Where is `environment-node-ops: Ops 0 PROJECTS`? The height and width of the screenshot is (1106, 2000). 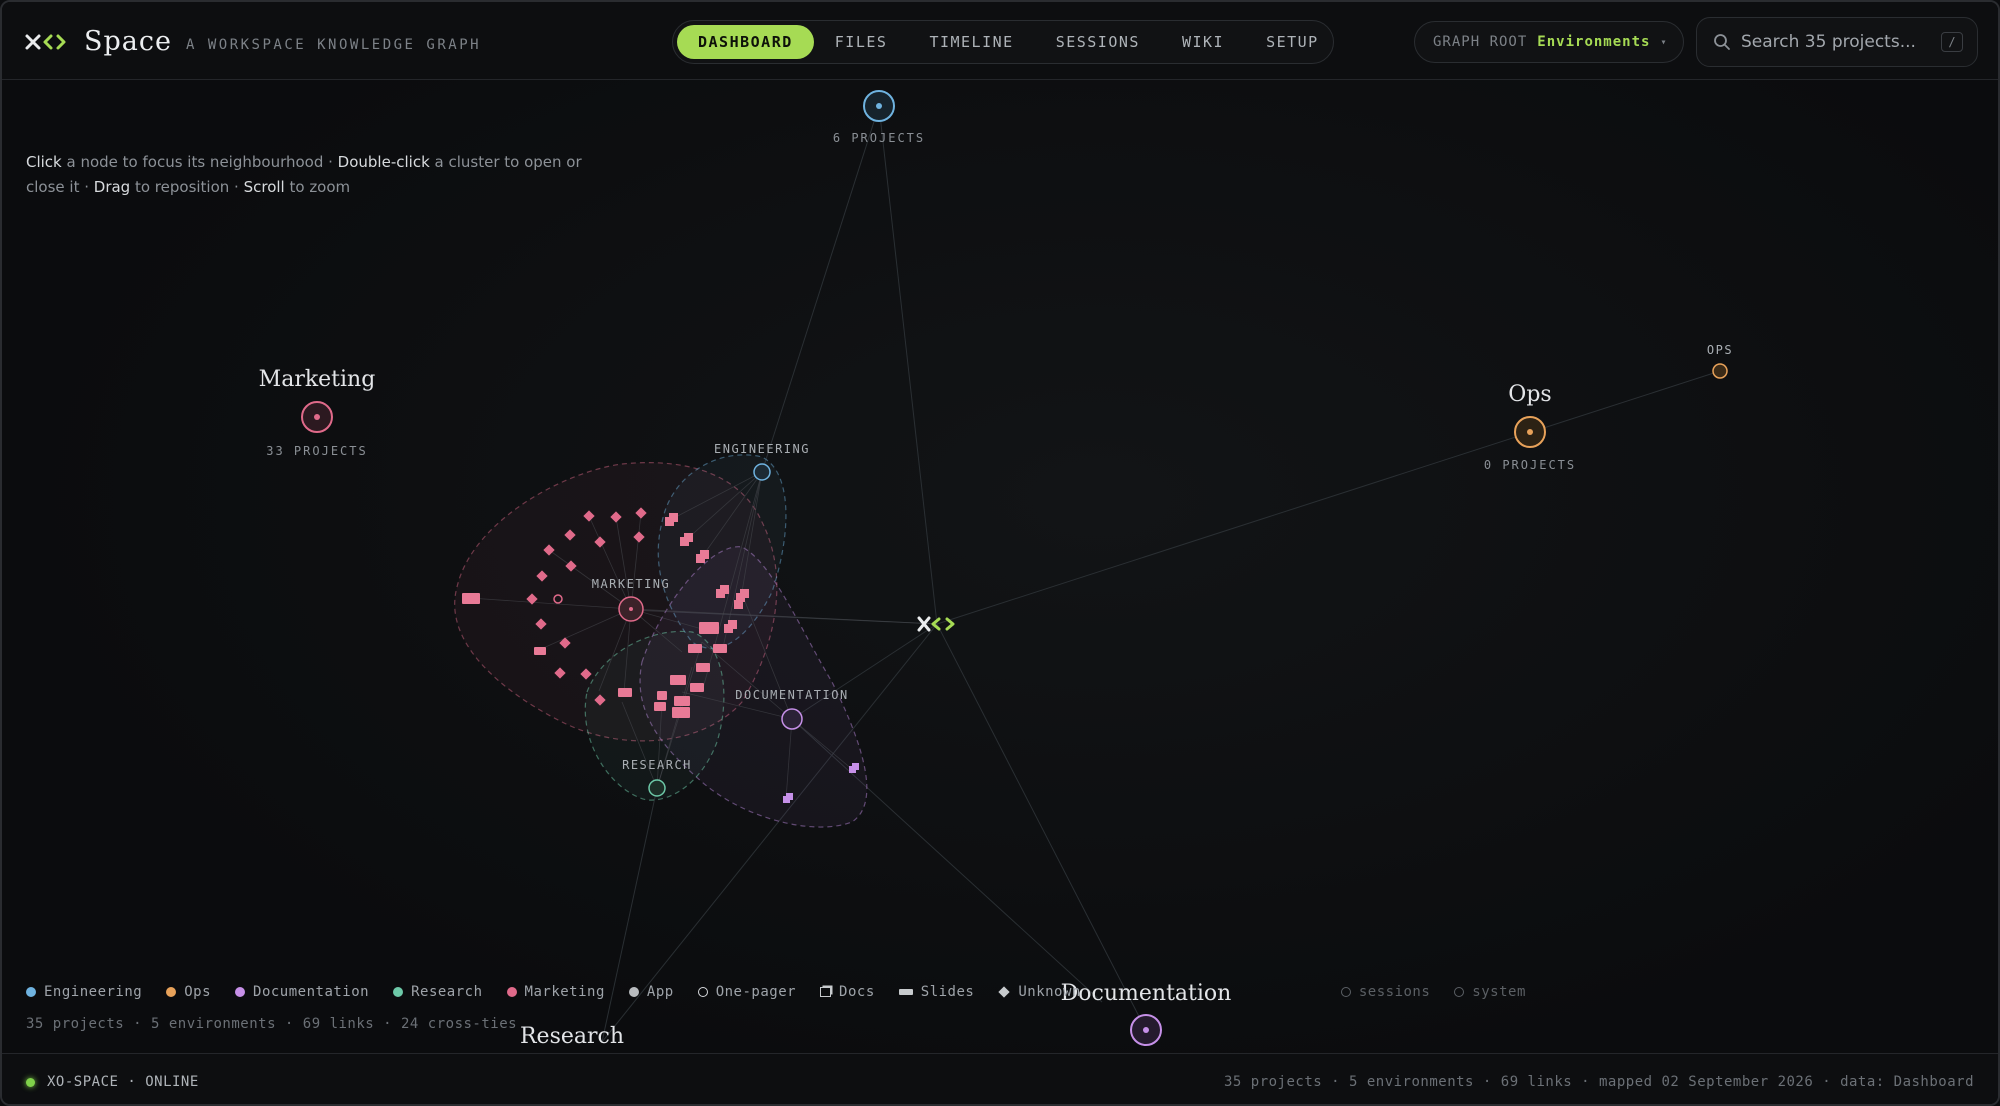 environment-node-ops: Ops 0 PROJECTS is located at coordinates (1530, 427).